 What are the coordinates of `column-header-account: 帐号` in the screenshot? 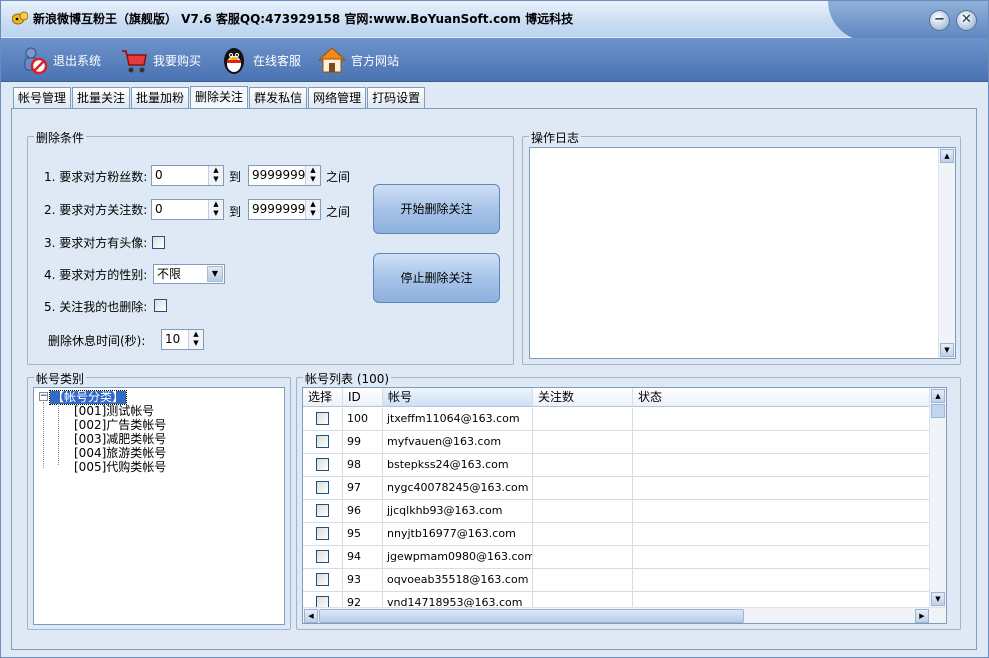 It's located at (458, 397).